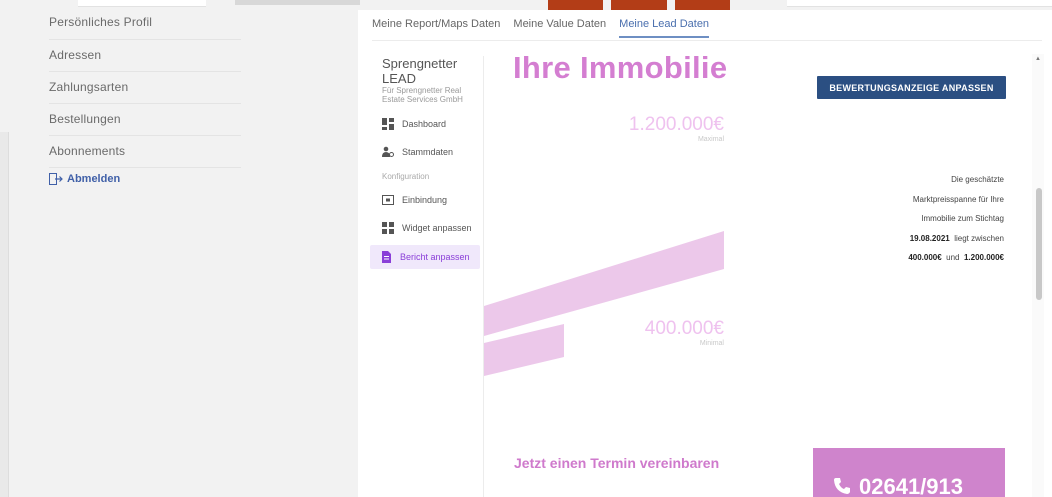 Image resolution: width=1052 pixels, height=497 pixels. Describe the element at coordinates (145, 88) in the screenshot. I see `account-nav-payment-methods: Zahlungsarten` at that location.